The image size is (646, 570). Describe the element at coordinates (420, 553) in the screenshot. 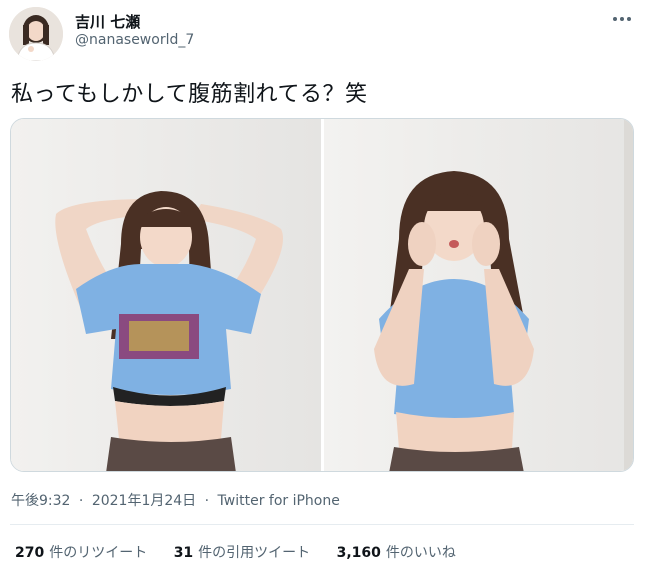

I see `like-label: 件のいいね` at that location.